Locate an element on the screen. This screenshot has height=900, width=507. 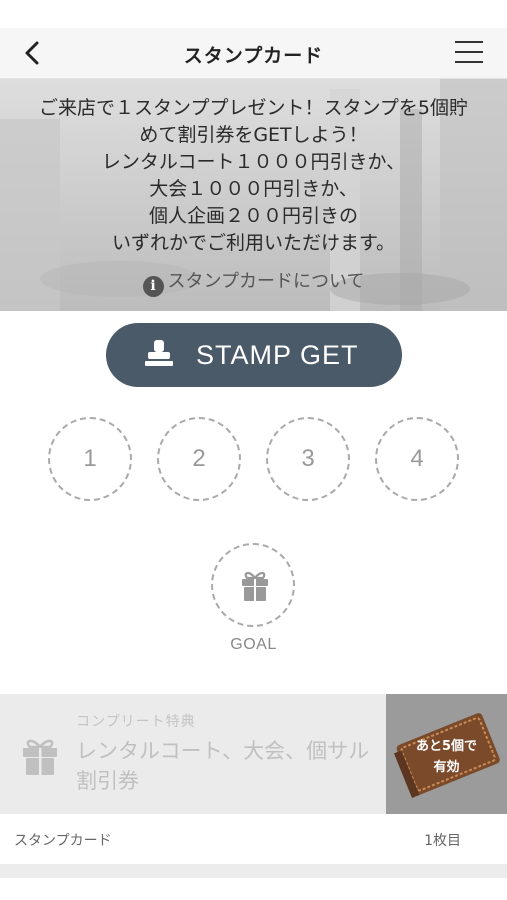
stamp-get-button: STAMP GET is located at coordinates (254, 355).